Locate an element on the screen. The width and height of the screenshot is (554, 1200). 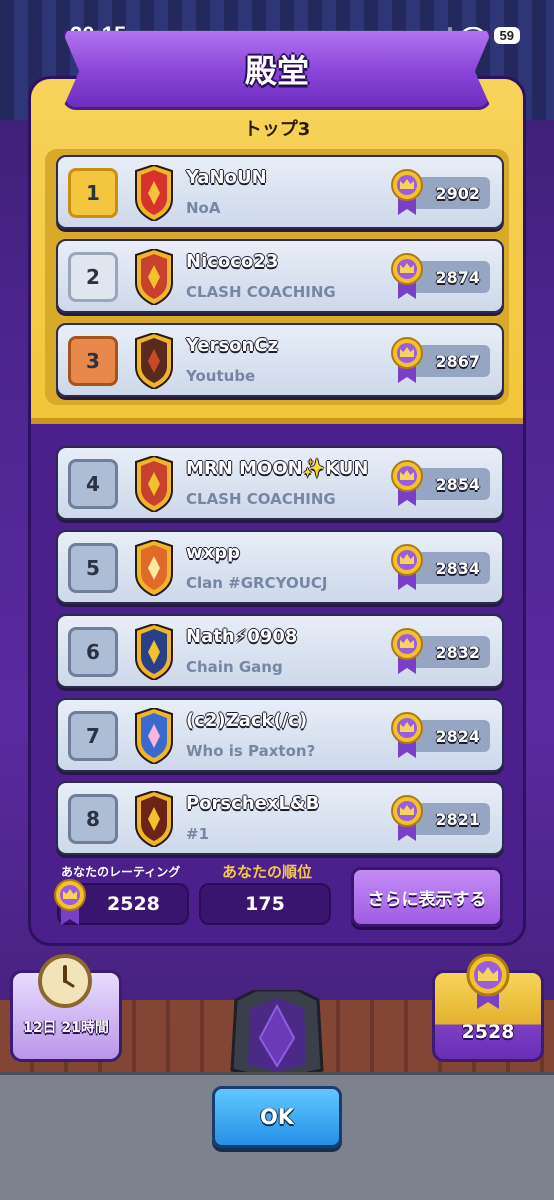
battery-indicator: 59 is located at coordinates (506, 35).